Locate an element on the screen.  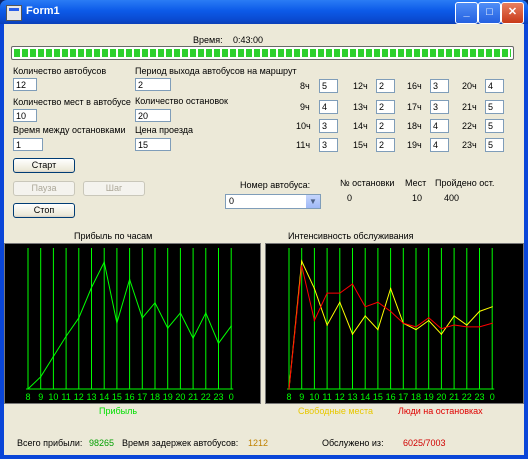
stop-button: Стоп is located at coordinates (44, 210).